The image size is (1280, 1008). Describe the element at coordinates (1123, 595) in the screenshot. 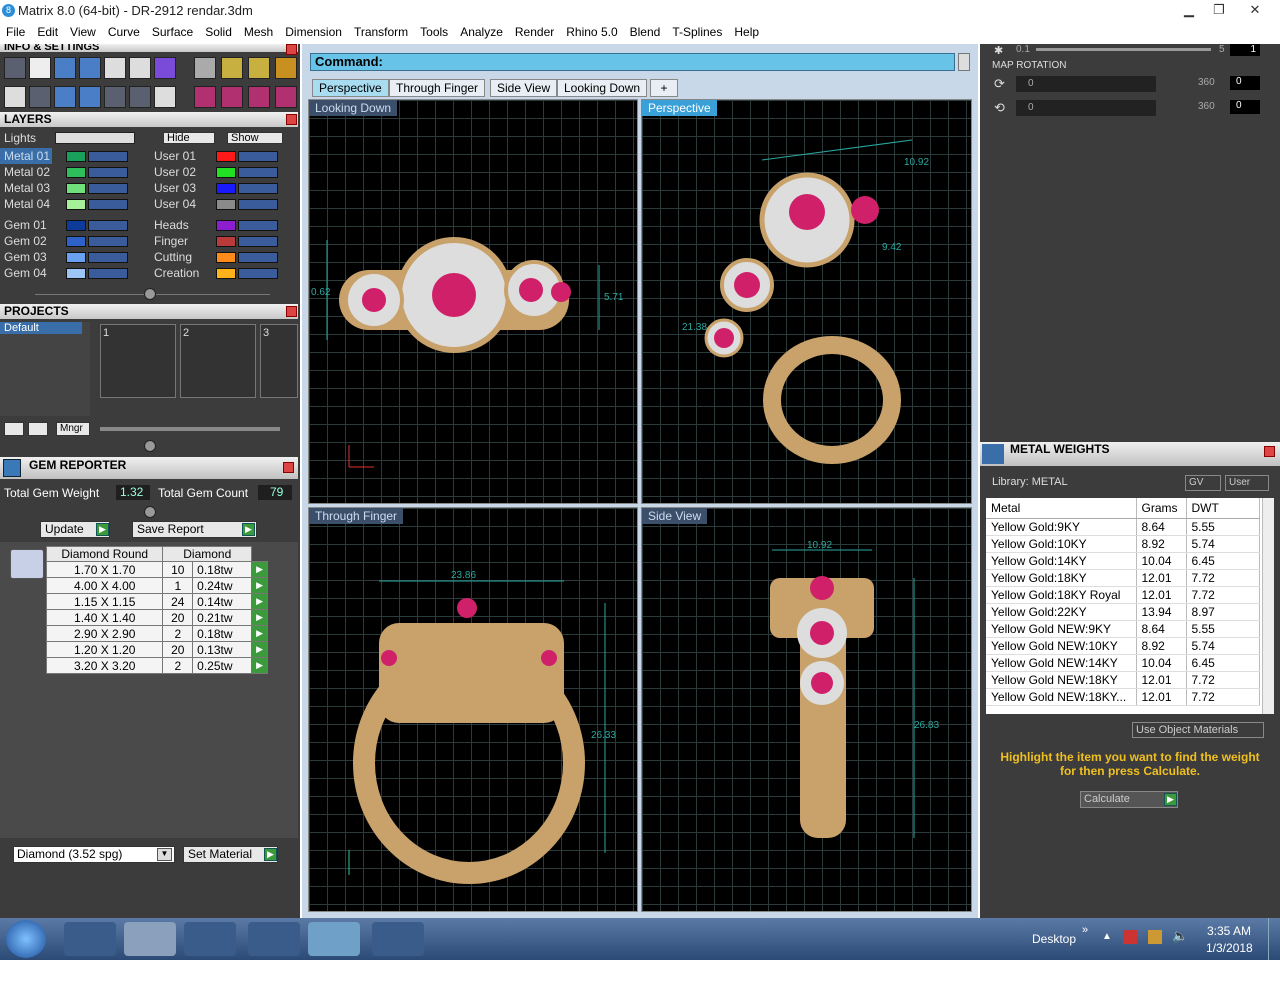

I see `table-row: Yellow Gold:18KY Royal 12.01 7.72` at that location.